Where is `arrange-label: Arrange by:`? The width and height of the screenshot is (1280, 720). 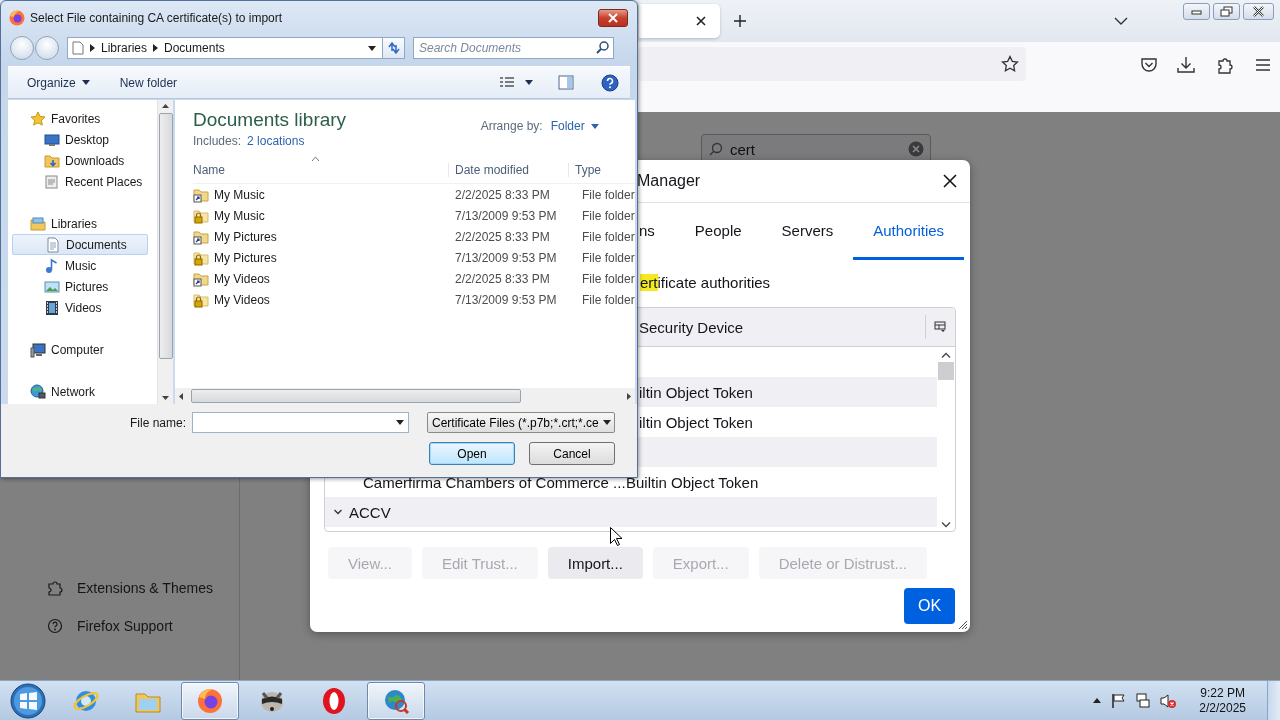 arrange-label: Arrange by: is located at coordinates (511, 126).